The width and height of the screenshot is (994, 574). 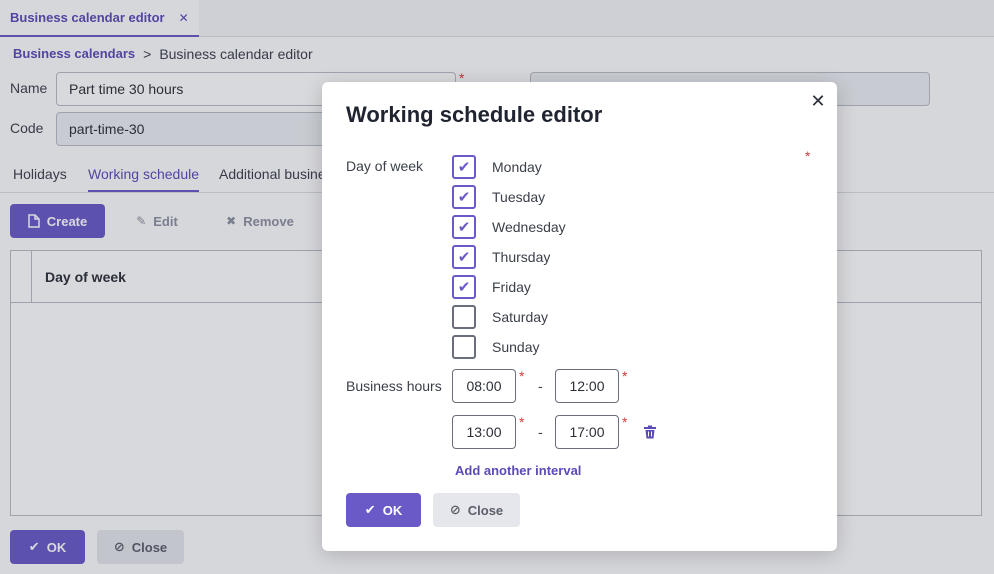 What do you see at coordinates (485, 510) in the screenshot?
I see `dialog-close-label: Close` at bounding box center [485, 510].